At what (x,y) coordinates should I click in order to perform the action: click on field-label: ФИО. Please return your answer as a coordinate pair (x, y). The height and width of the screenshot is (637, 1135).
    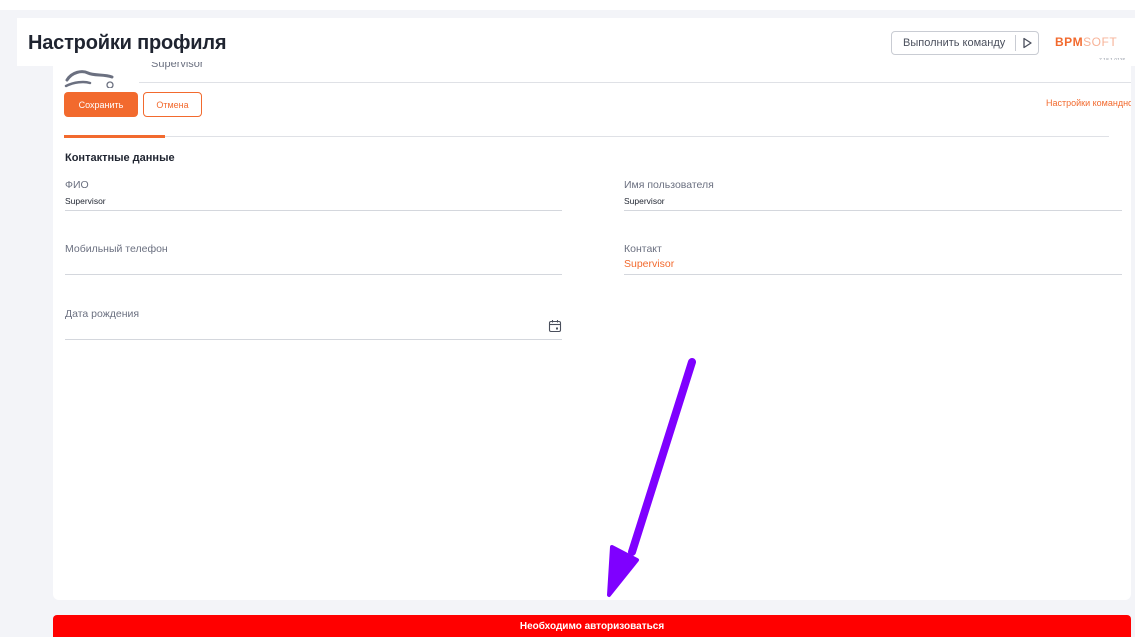
    Looking at the image, I should click on (77, 185).